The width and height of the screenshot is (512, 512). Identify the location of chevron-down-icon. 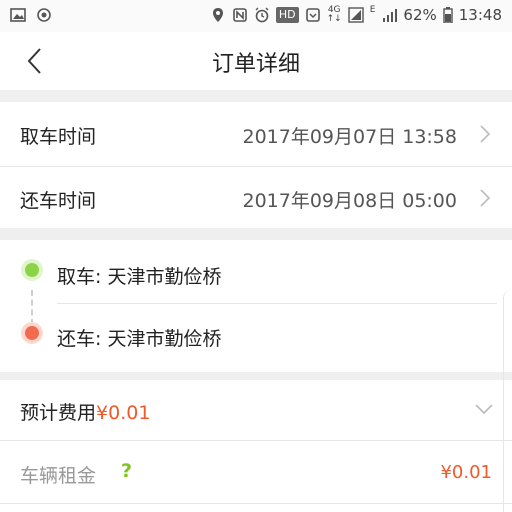
(484, 409).